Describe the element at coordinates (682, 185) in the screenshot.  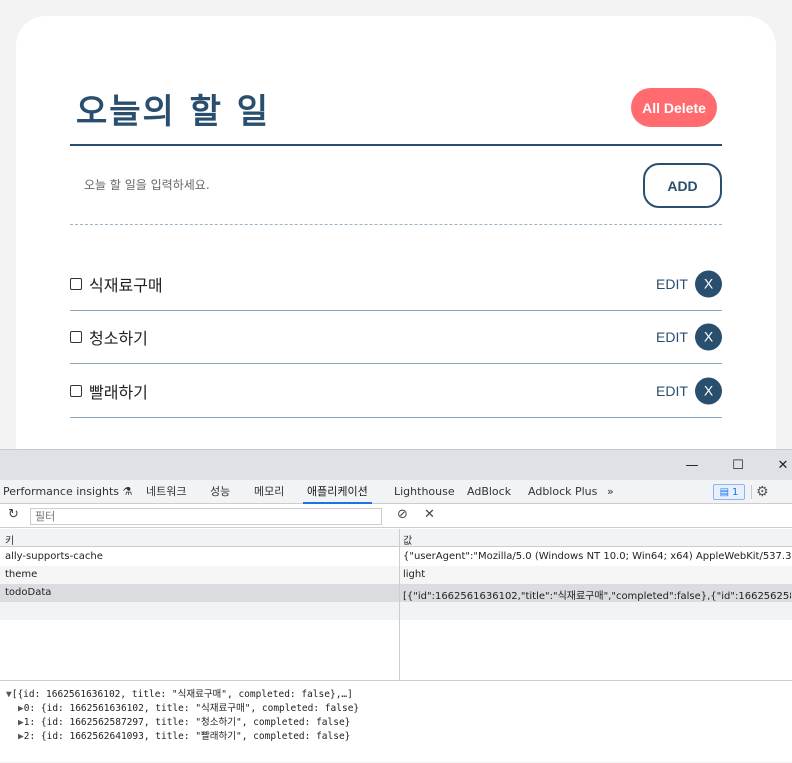
I see `add-button: ADD` at that location.